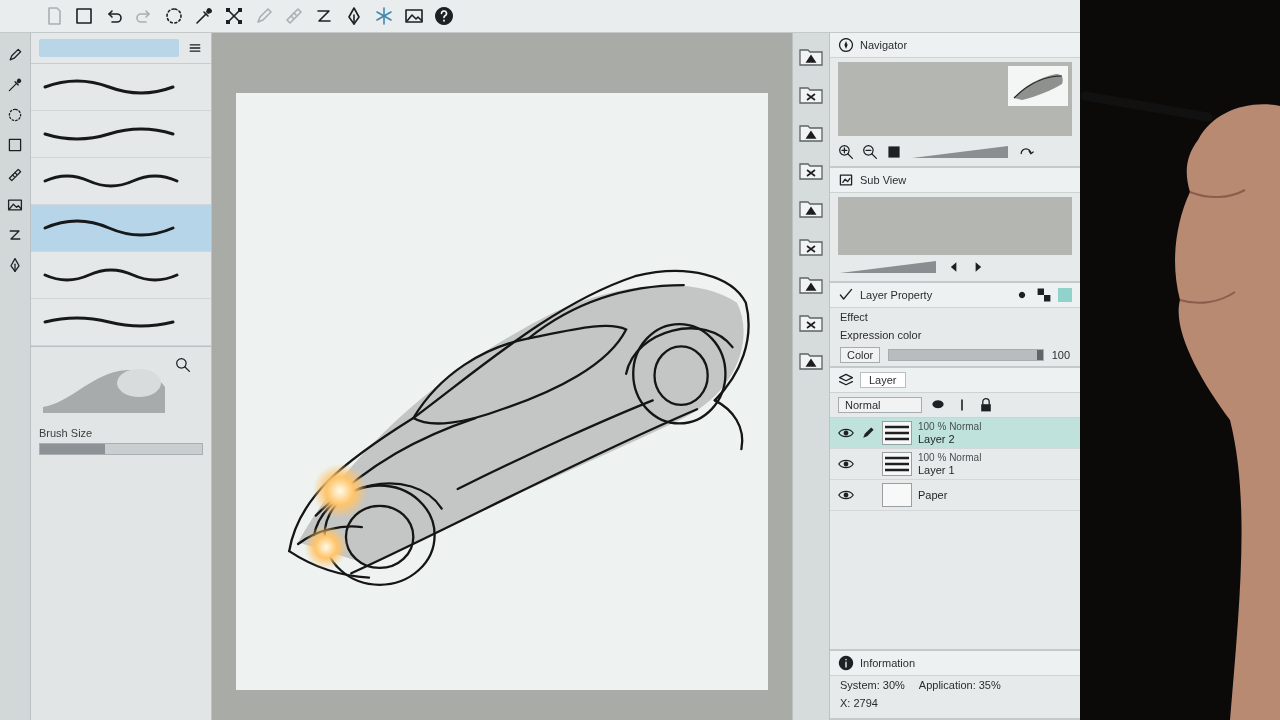  What do you see at coordinates (15, 235) in the screenshot?
I see `zigzag-icon` at bounding box center [15, 235].